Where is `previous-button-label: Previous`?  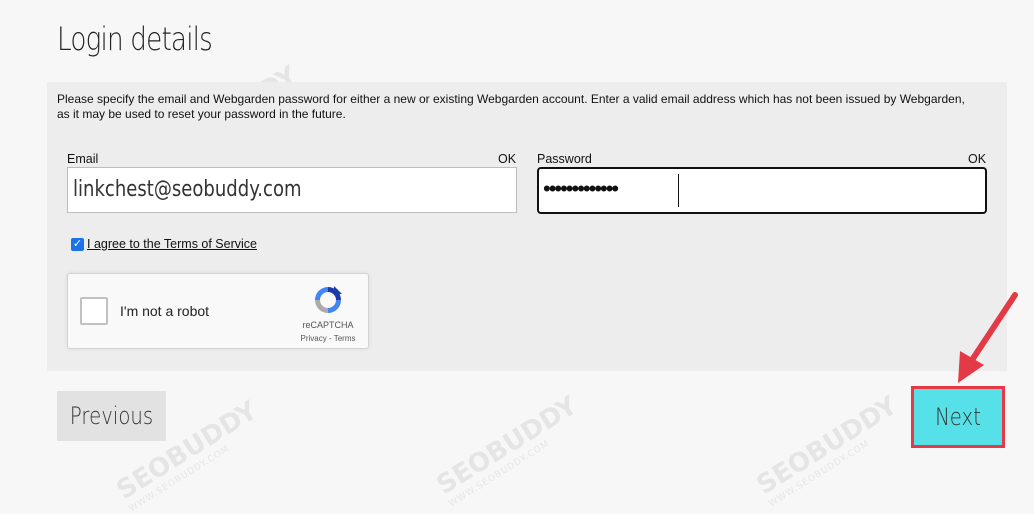
previous-button-label: Previous is located at coordinates (111, 416).